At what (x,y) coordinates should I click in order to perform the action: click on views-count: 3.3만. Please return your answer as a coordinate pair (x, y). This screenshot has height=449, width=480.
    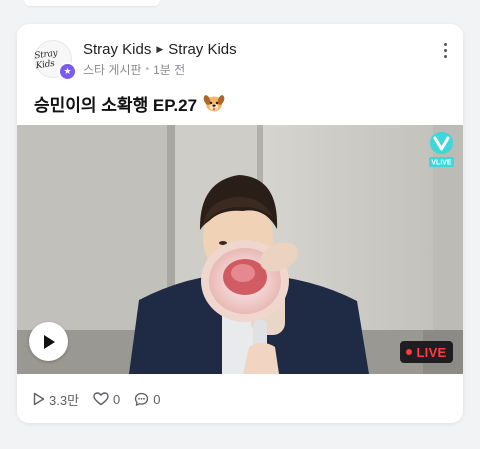
    Looking at the image, I should click on (64, 400).